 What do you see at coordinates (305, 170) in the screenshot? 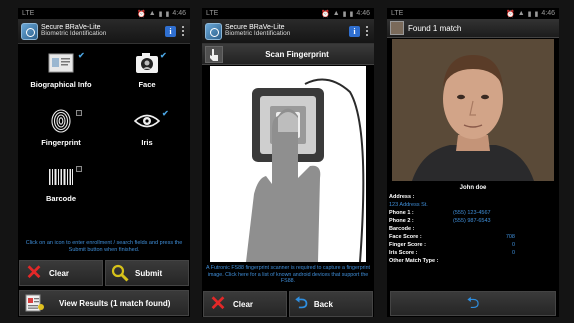
I see `scanner-illustration` at bounding box center [305, 170].